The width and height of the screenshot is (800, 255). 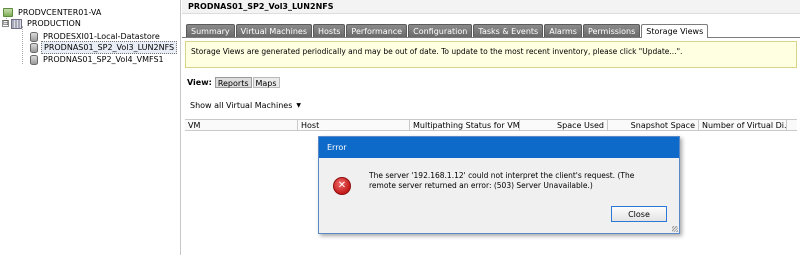 I want to click on chevron-down-icon: ▼, so click(x=298, y=105).